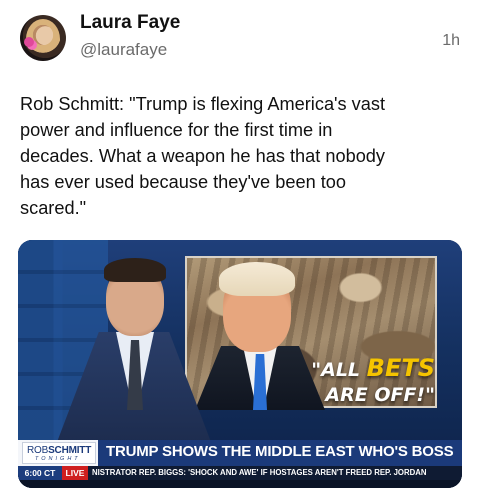 The image size is (480, 500). Describe the element at coordinates (400, 368) in the screenshot. I see `screen-quote-emphasis: BETS` at that location.